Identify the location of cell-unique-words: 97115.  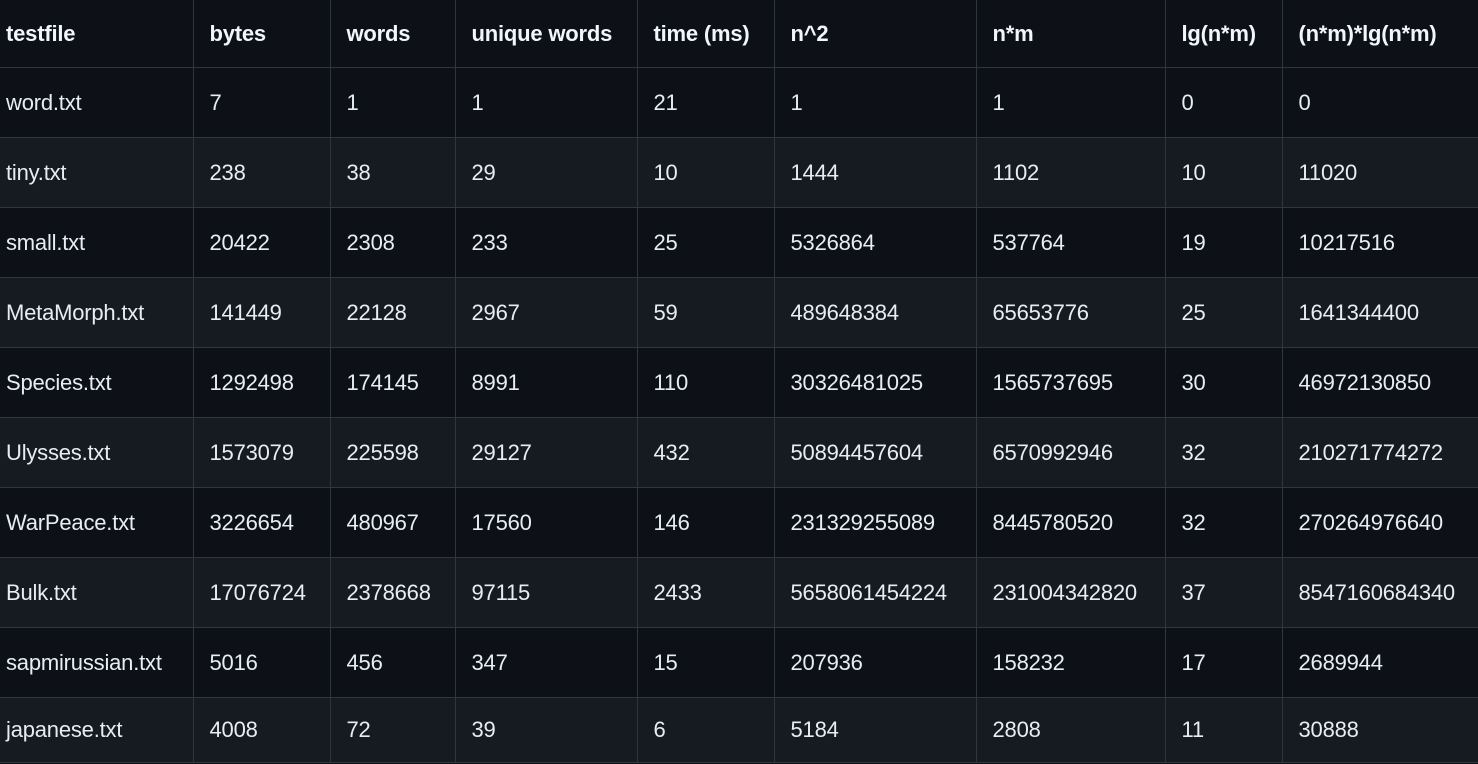
(546, 592).